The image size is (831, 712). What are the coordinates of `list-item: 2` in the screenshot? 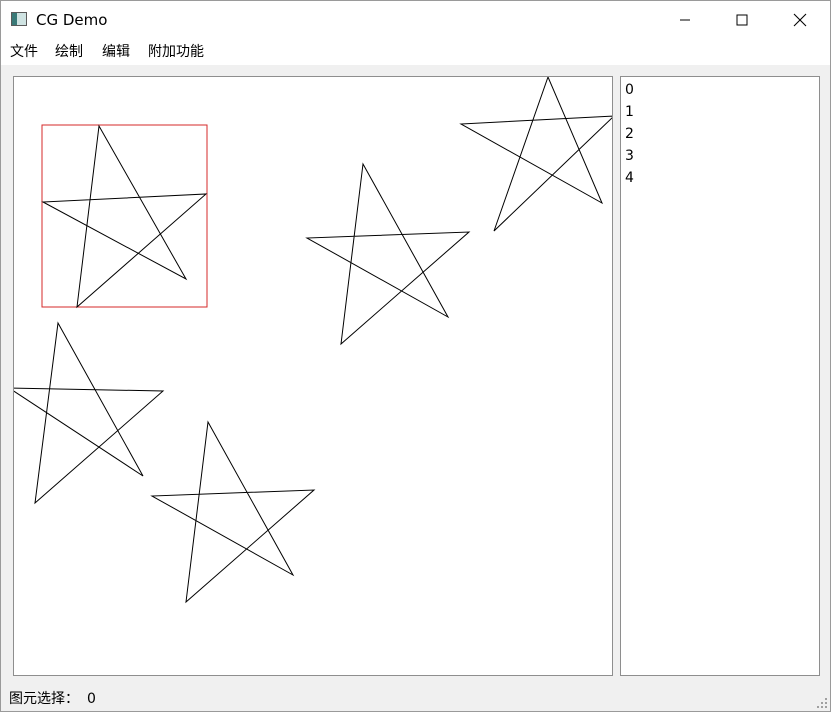 It's located at (629, 134).